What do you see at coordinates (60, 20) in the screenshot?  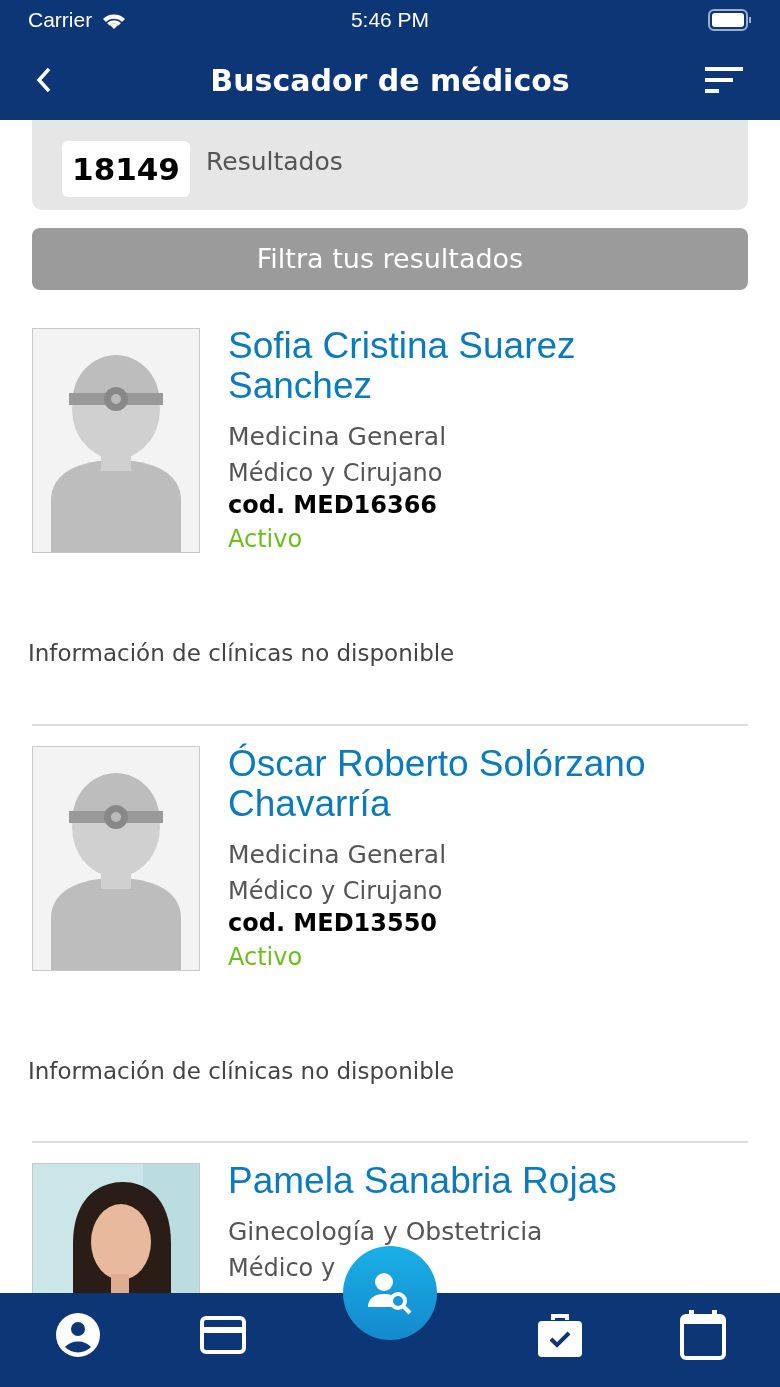 I see `carrier-label: Carrier` at bounding box center [60, 20].